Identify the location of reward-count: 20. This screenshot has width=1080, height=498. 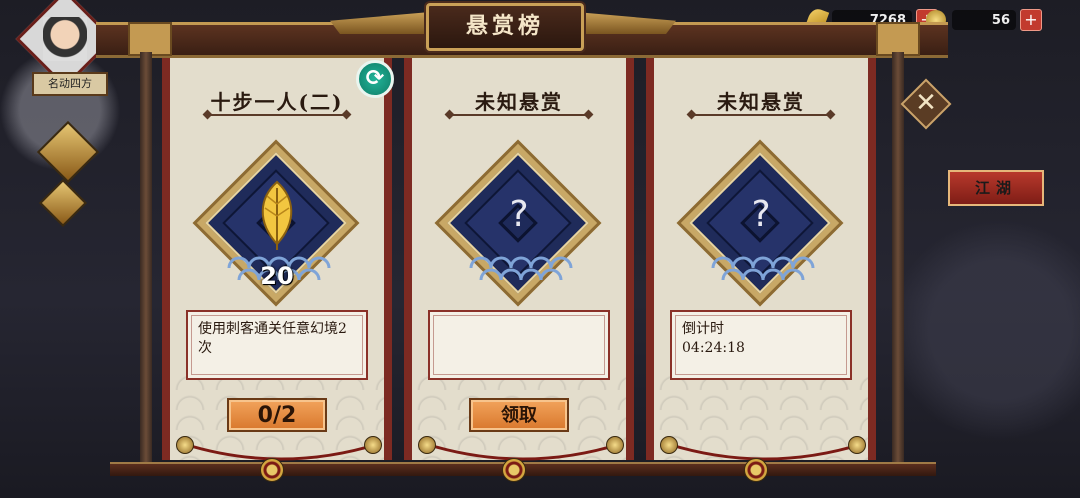
(277, 276).